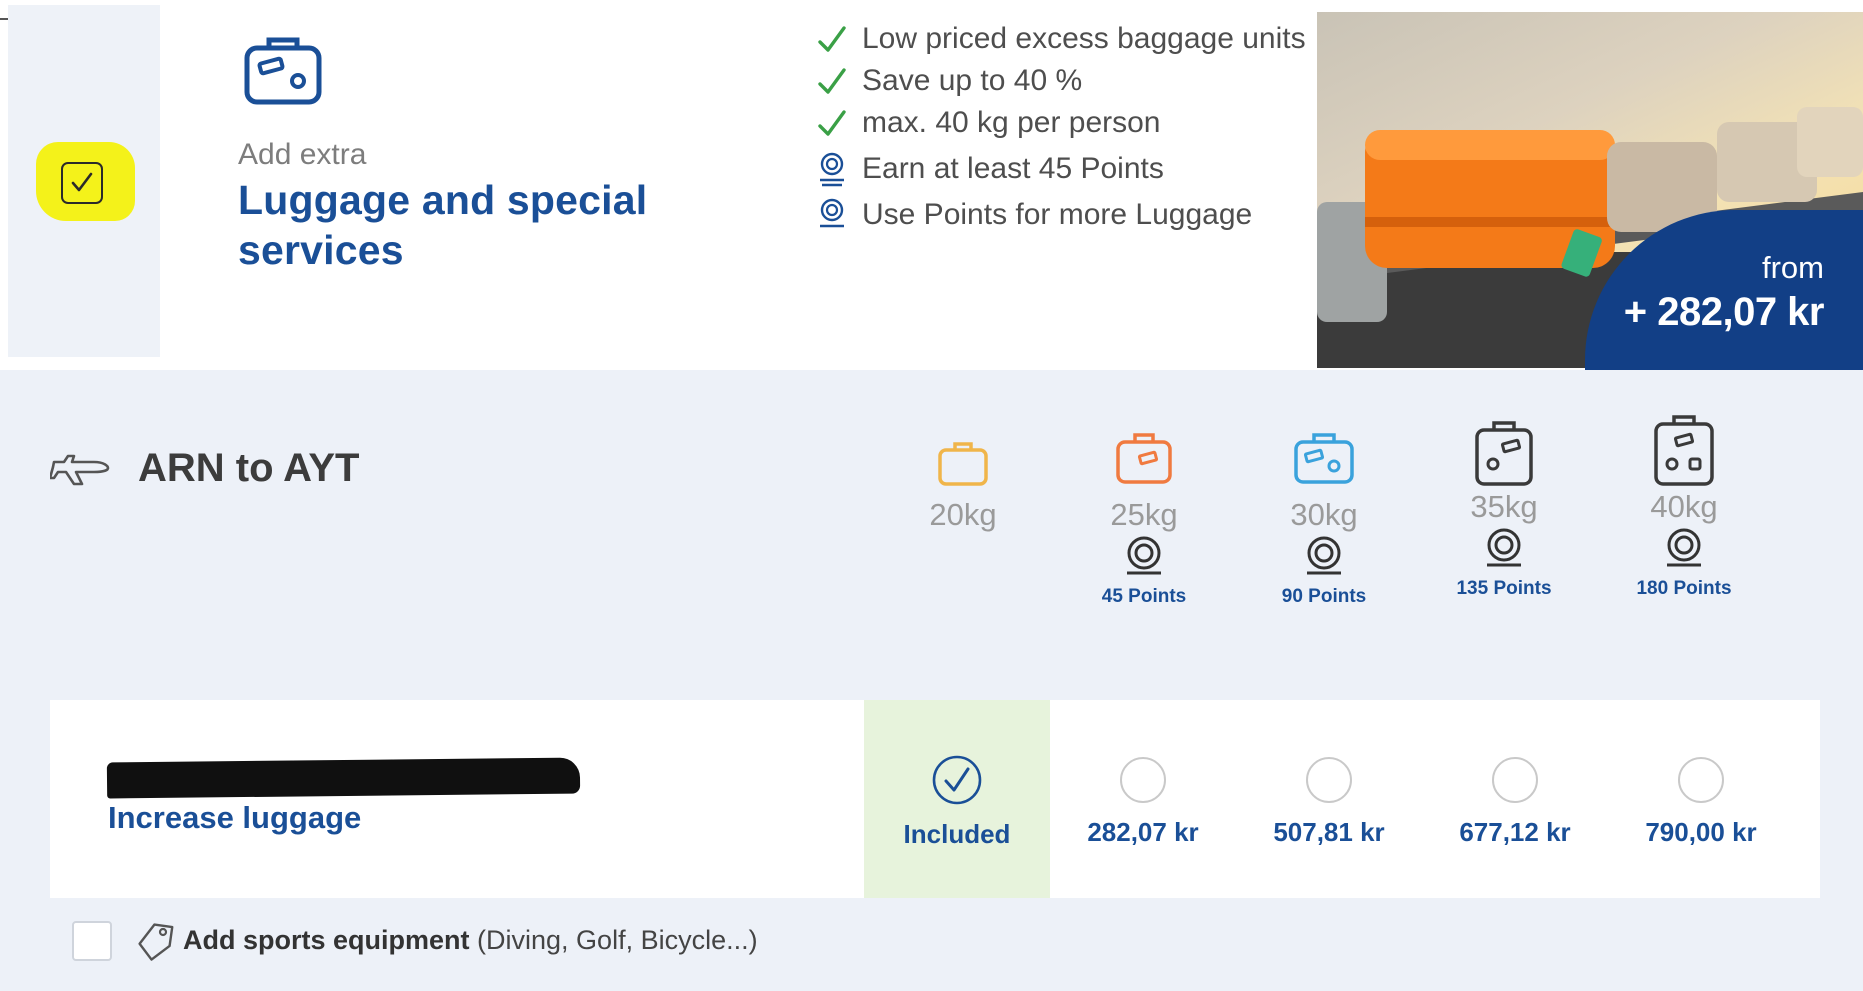 This screenshot has height=991, width=1863. What do you see at coordinates (963, 514) in the screenshot?
I see `weight-label: 20kg` at bounding box center [963, 514].